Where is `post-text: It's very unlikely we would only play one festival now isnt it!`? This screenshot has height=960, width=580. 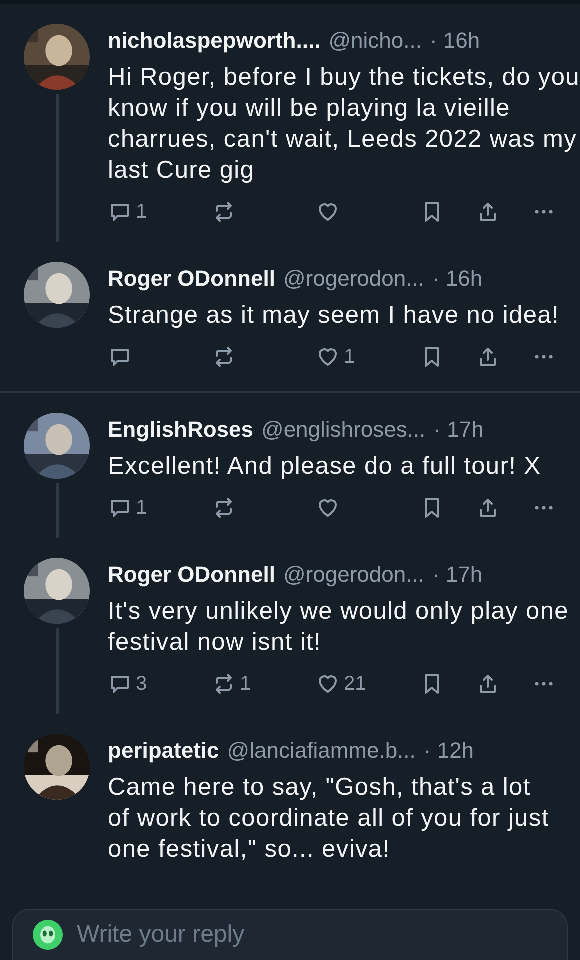
post-text: It's very unlikely we would only play one festival now isnt it! is located at coordinates (339, 627).